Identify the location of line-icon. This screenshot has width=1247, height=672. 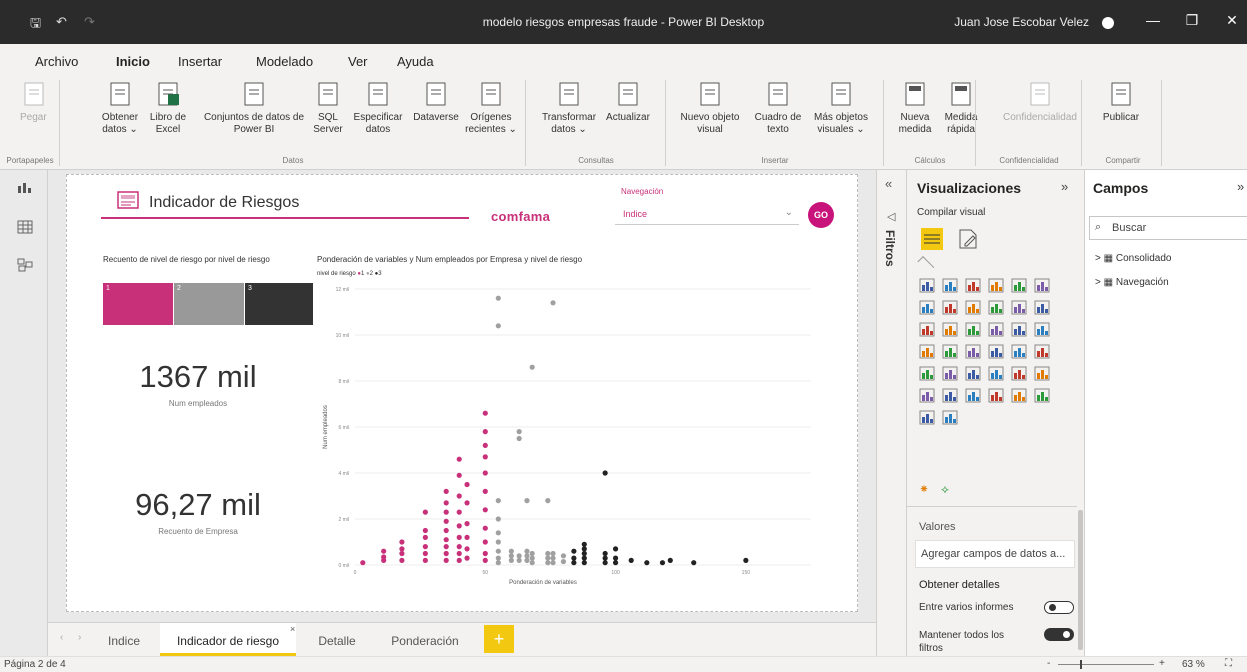
(927, 307).